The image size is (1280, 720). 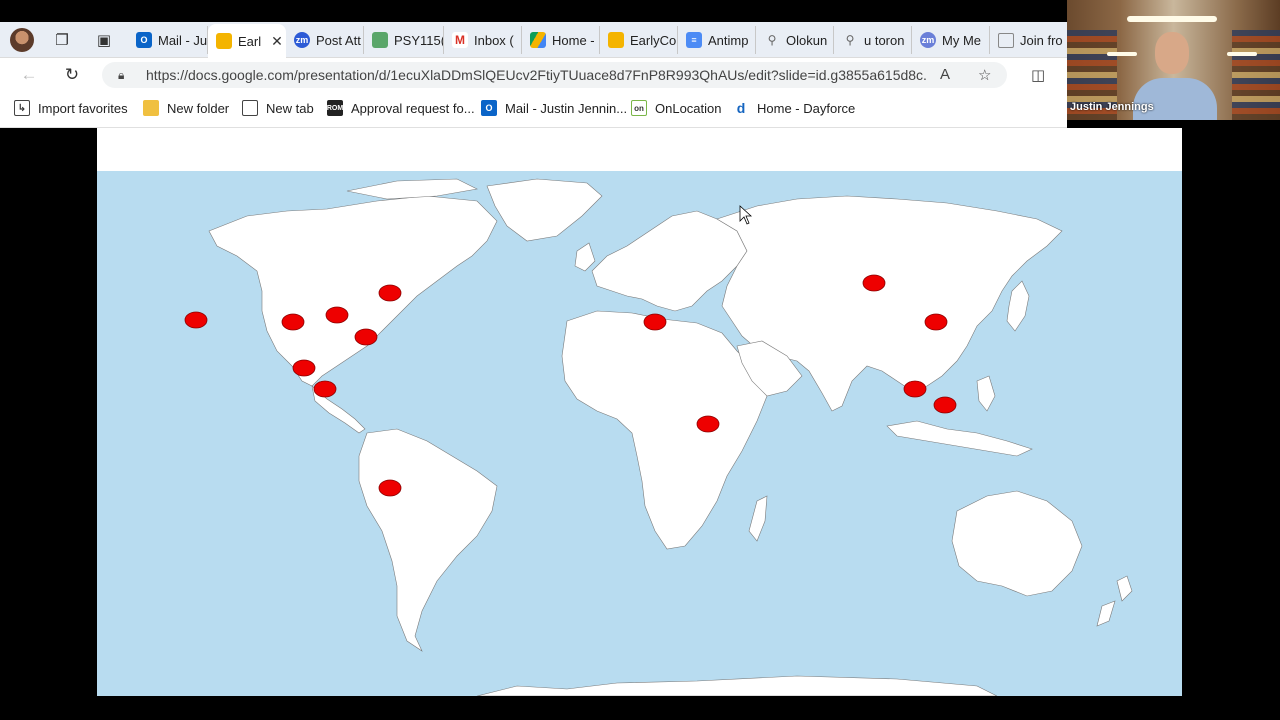 What do you see at coordinates (1175, 99) in the screenshot?
I see `participant-body` at bounding box center [1175, 99].